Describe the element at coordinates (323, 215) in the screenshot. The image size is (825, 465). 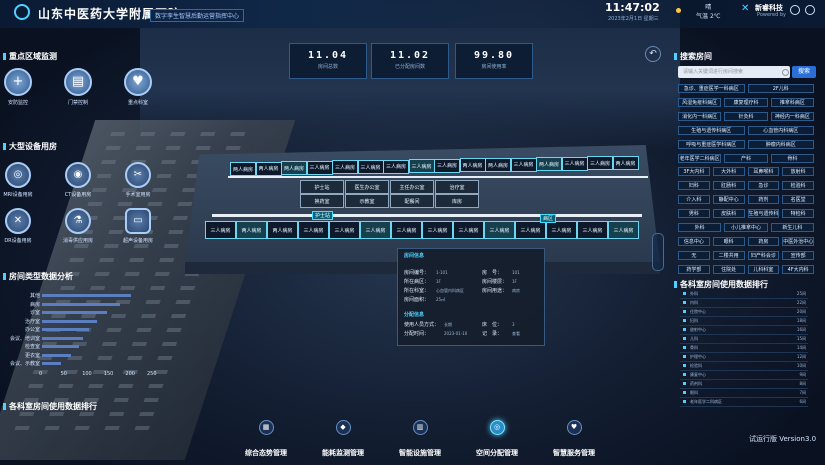
I see `room-tag: 护士站` at that location.